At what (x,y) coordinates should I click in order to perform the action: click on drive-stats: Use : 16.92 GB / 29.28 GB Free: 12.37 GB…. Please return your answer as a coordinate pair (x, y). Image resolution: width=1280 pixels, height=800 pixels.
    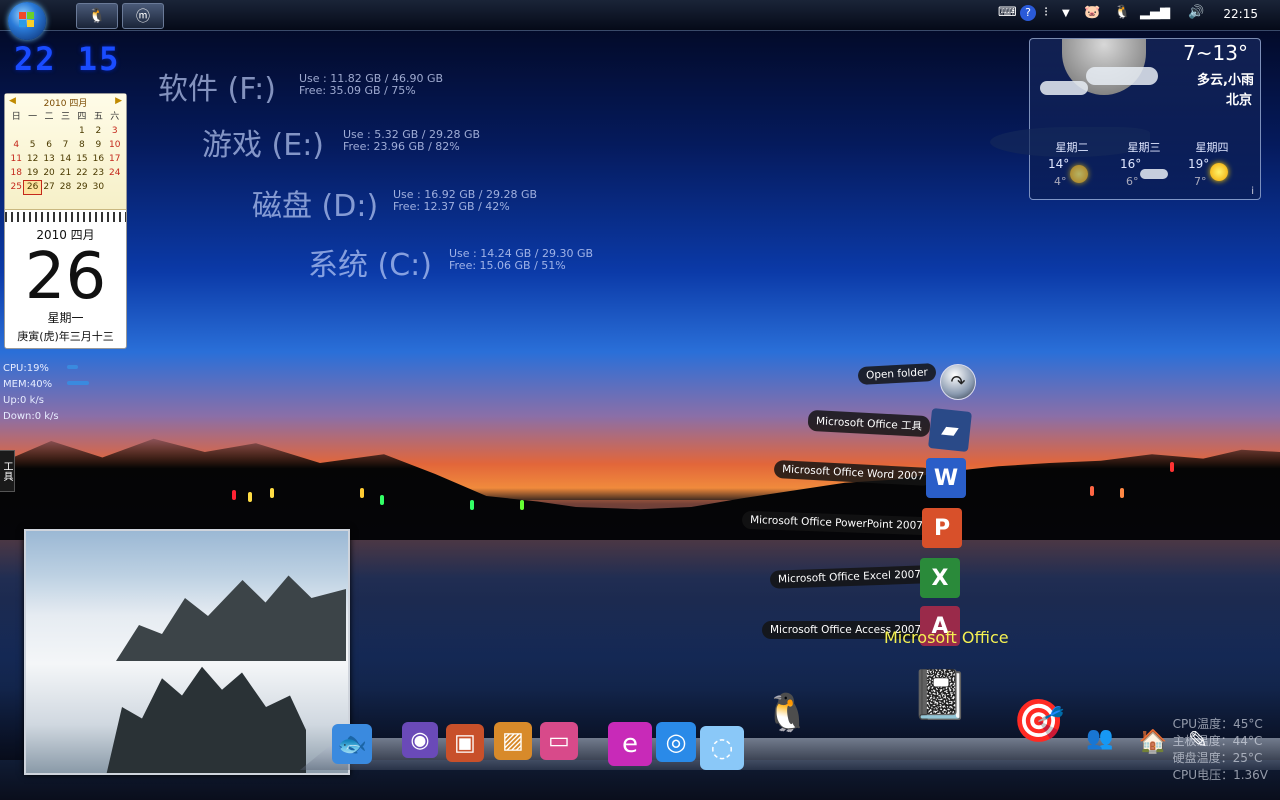
    Looking at the image, I should click on (465, 201).